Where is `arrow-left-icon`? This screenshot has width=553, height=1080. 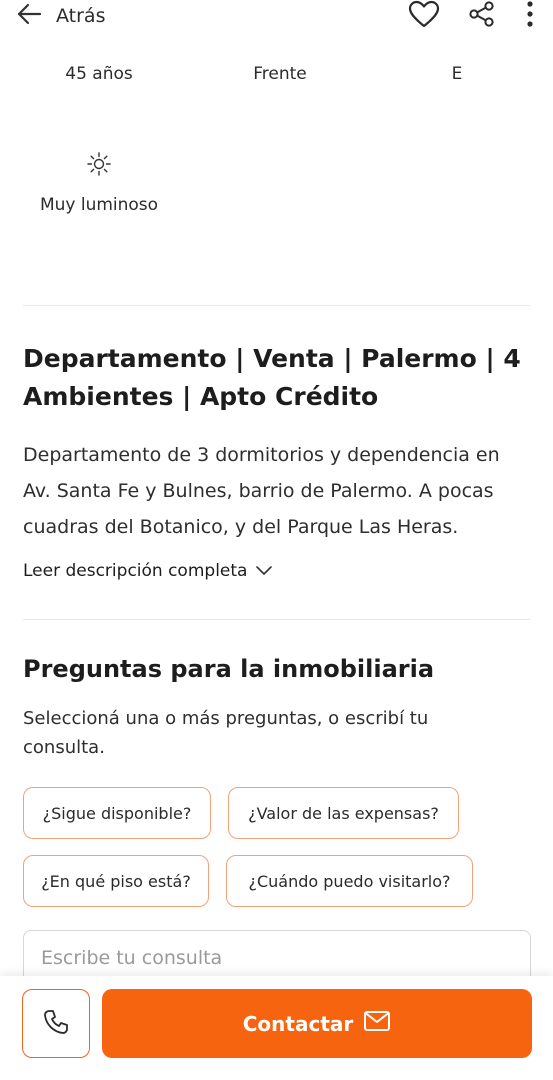 arrow-left-icon is located at coordinates (29, 16).